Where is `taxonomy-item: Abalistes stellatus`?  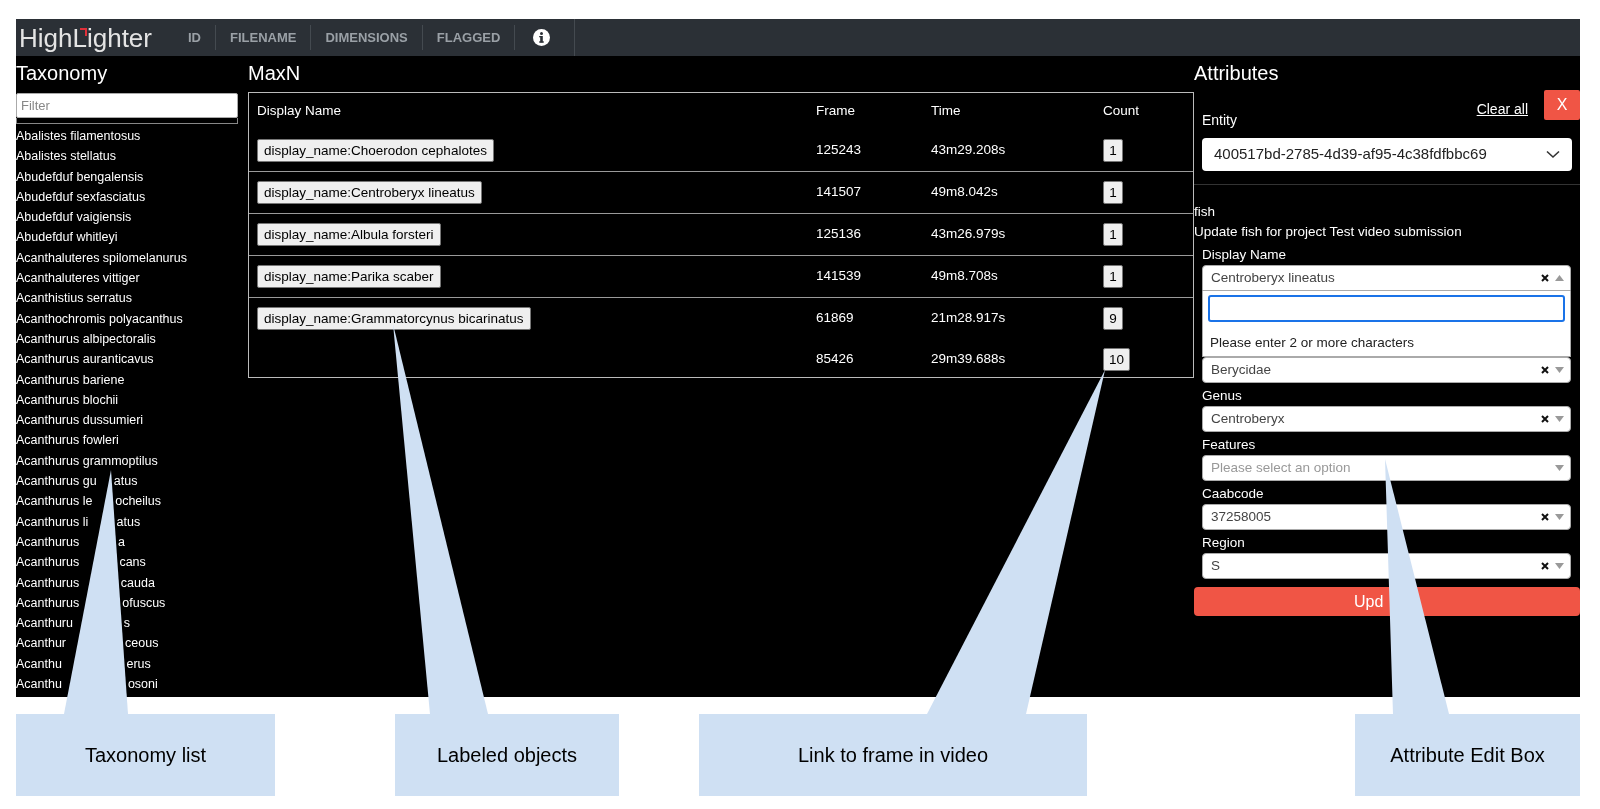 taxonomy-item: Abalistes stellatus is located at coordinates (66, 156).